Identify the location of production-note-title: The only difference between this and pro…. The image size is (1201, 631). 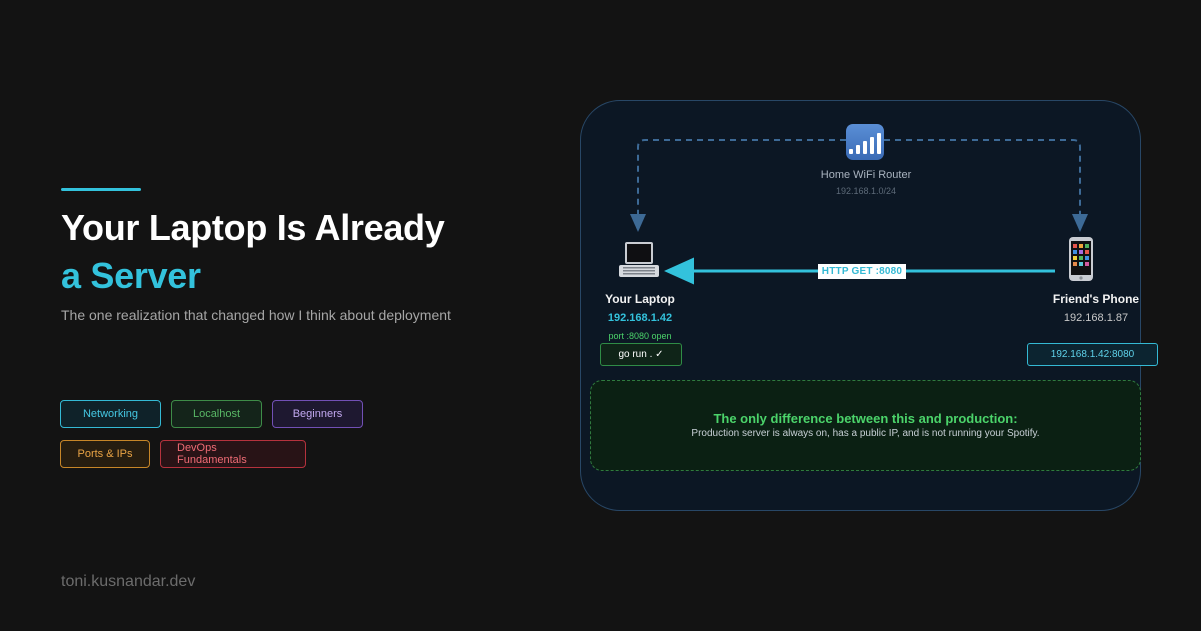
(865, 418).